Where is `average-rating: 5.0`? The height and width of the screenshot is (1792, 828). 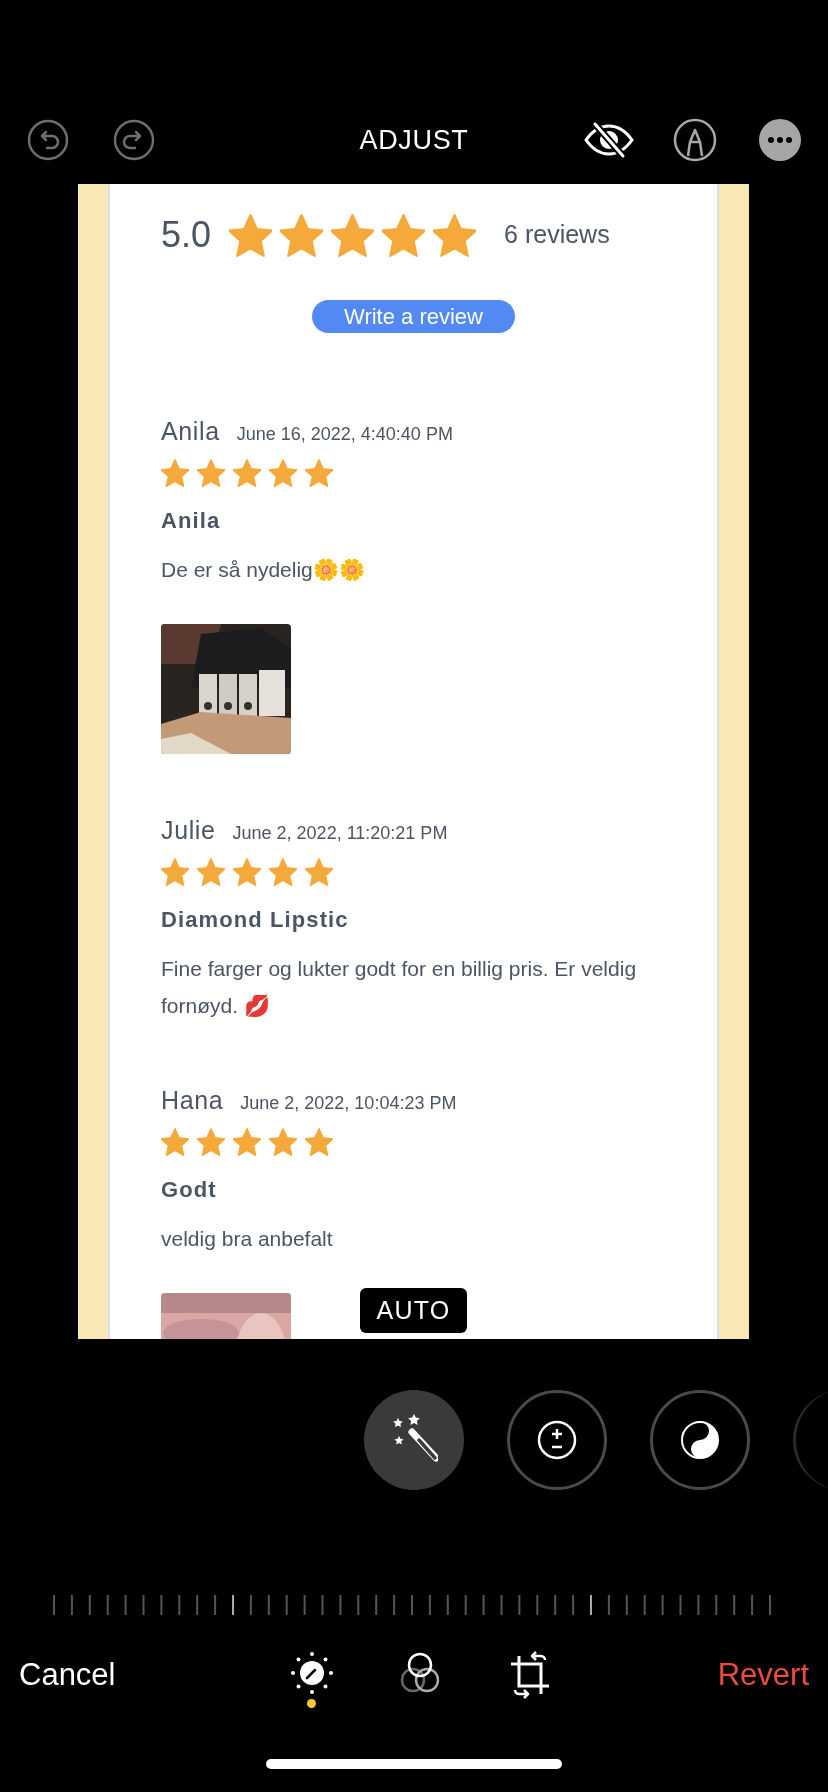 average-rating: 5.0 is located at coordinates (186, 235).